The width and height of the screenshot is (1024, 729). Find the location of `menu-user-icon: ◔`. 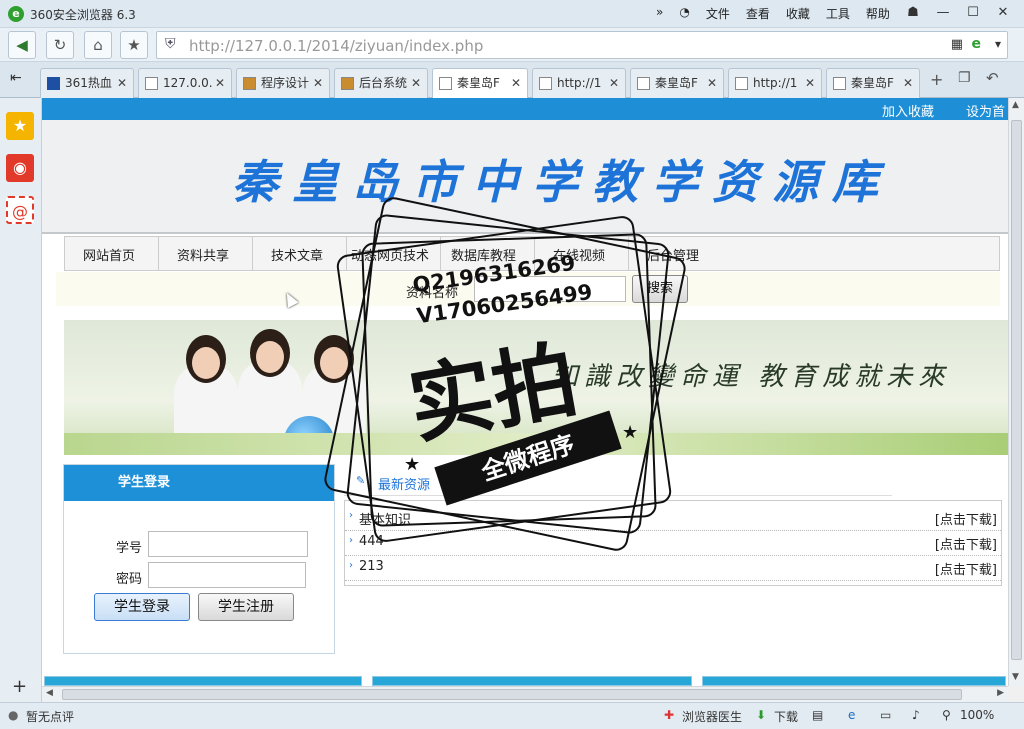

menu-user-icon: ◔ is located at coordinates (684, 13).